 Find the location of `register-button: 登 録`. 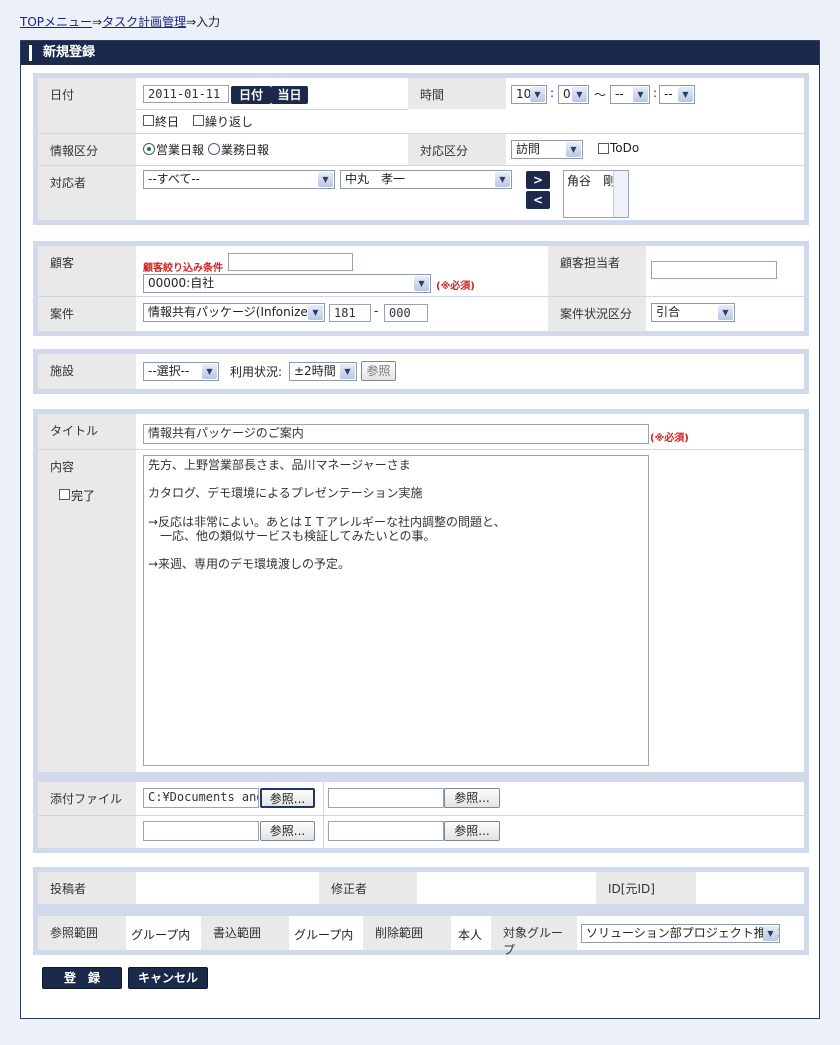

register-button: 登 録 is located at coordinates (82, 978).